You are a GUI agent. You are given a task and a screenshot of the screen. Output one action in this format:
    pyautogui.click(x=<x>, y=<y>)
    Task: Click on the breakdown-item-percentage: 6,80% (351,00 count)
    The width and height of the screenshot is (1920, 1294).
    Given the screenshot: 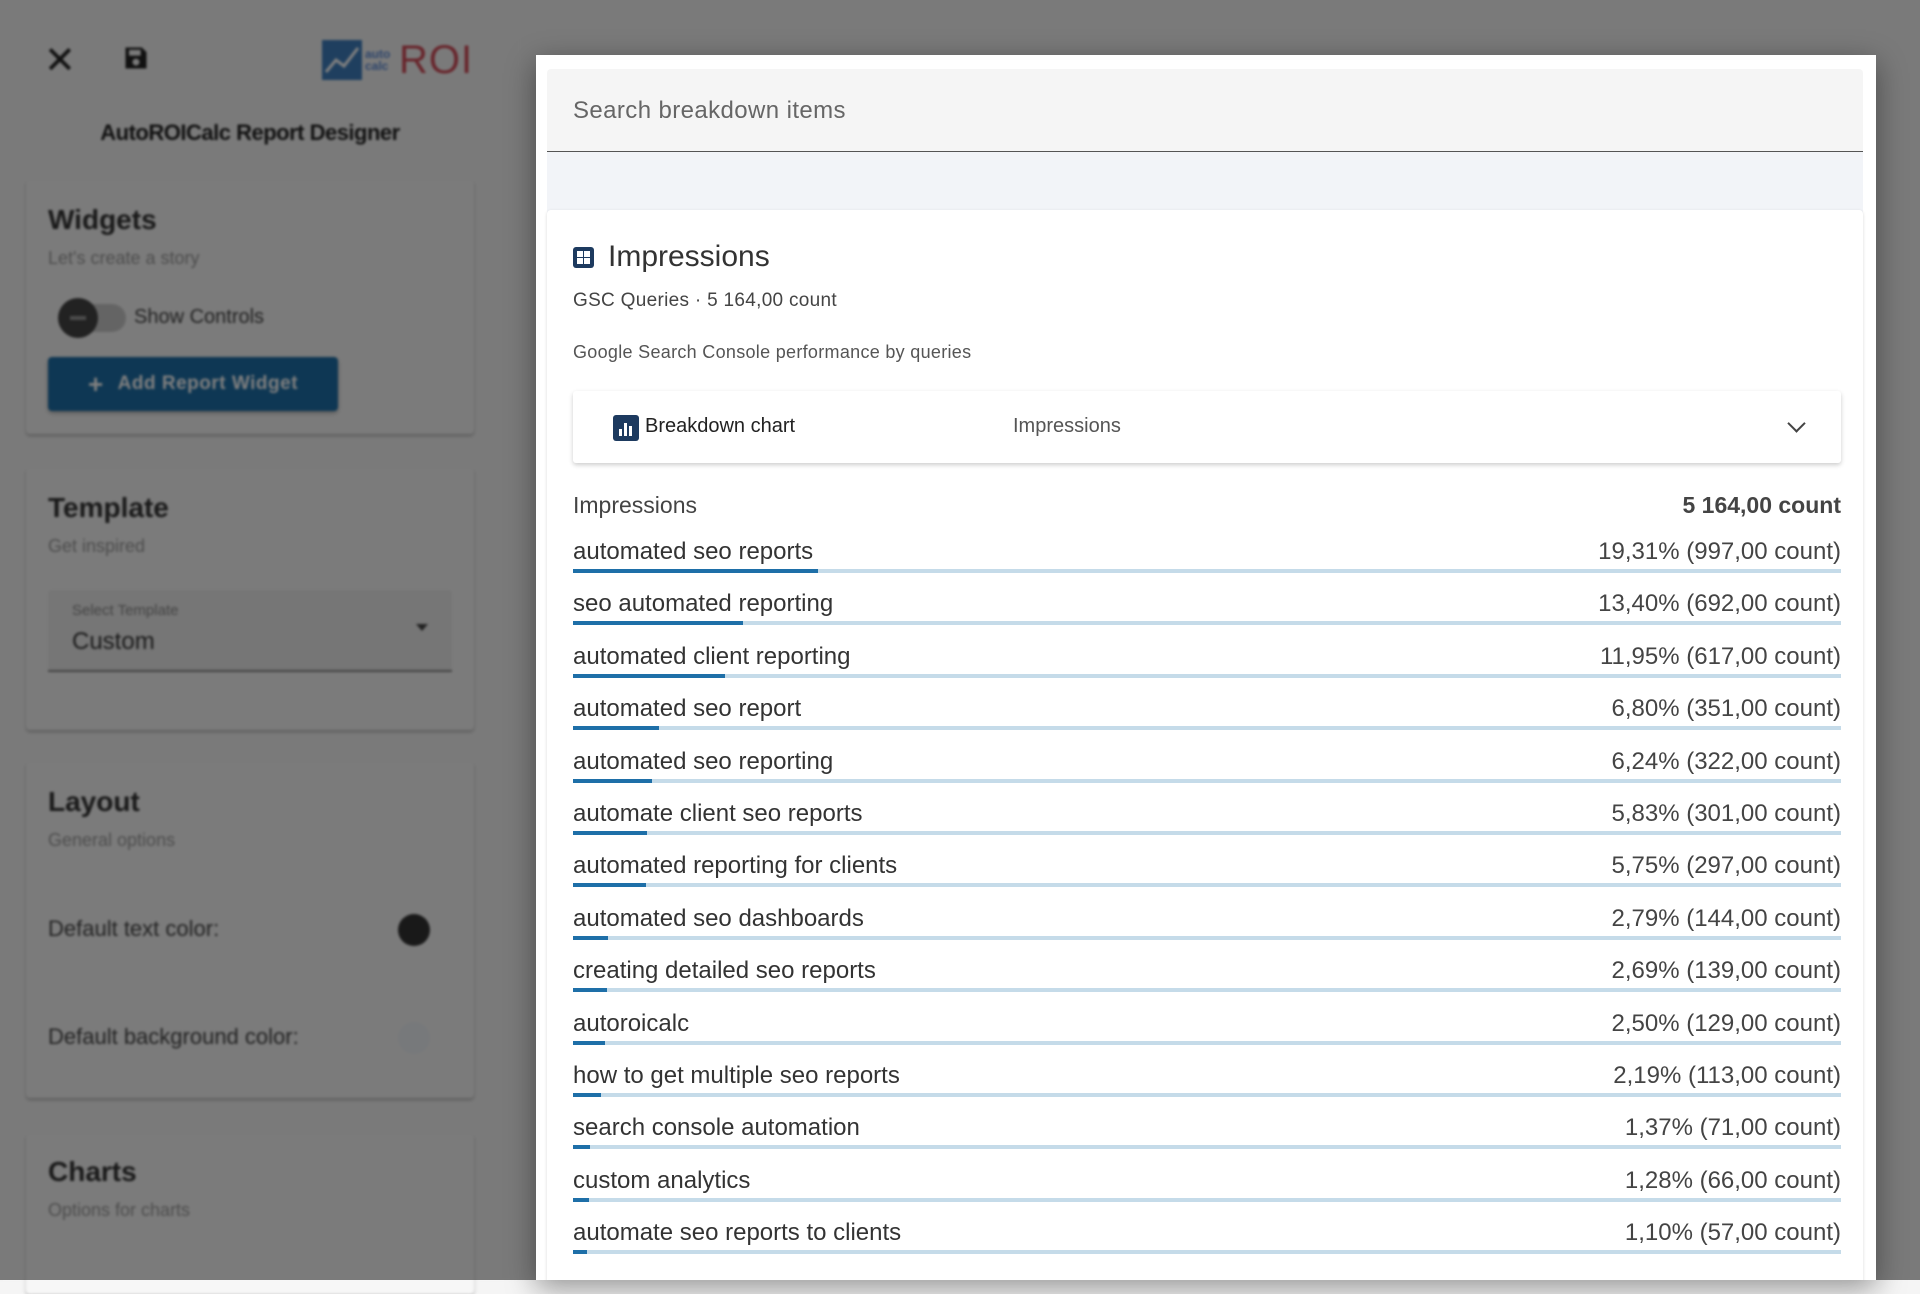 What is the action you would take?
    pyautogui.click(x=1726, y=709)
    